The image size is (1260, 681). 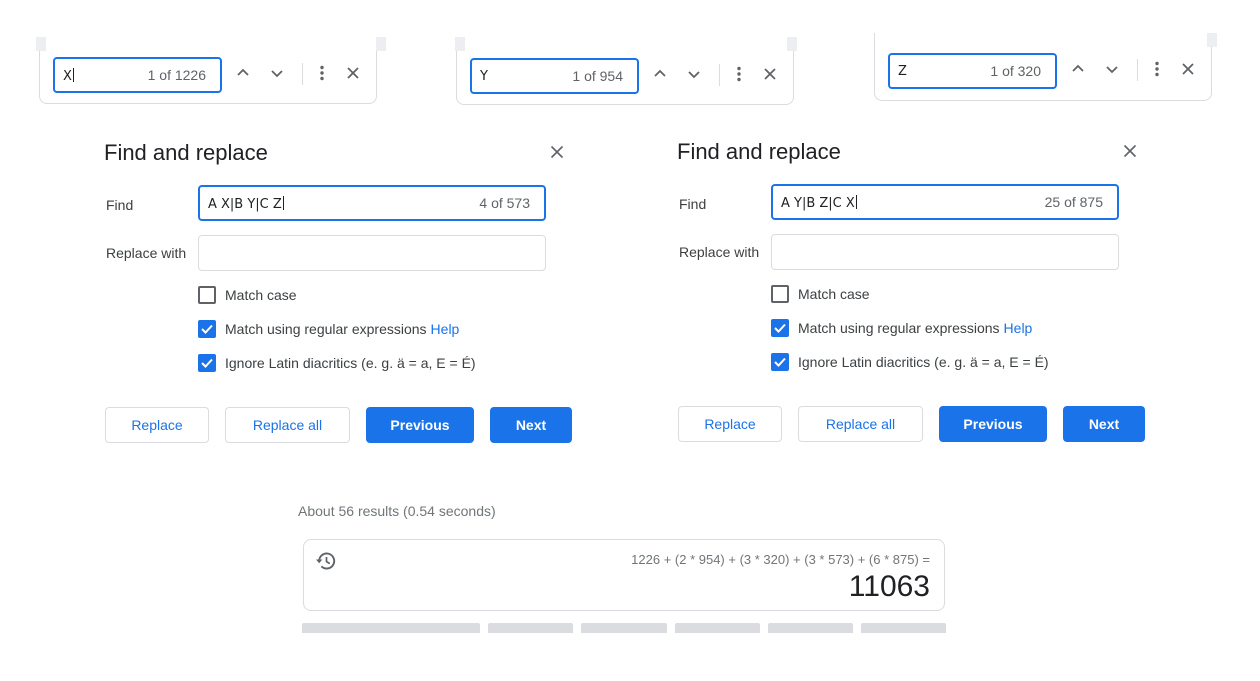 What do you see at coordinates (972, 71) in the screenshot?
I see `find-bar-input: Z 1 of 320` at bounding box center [972, 71].